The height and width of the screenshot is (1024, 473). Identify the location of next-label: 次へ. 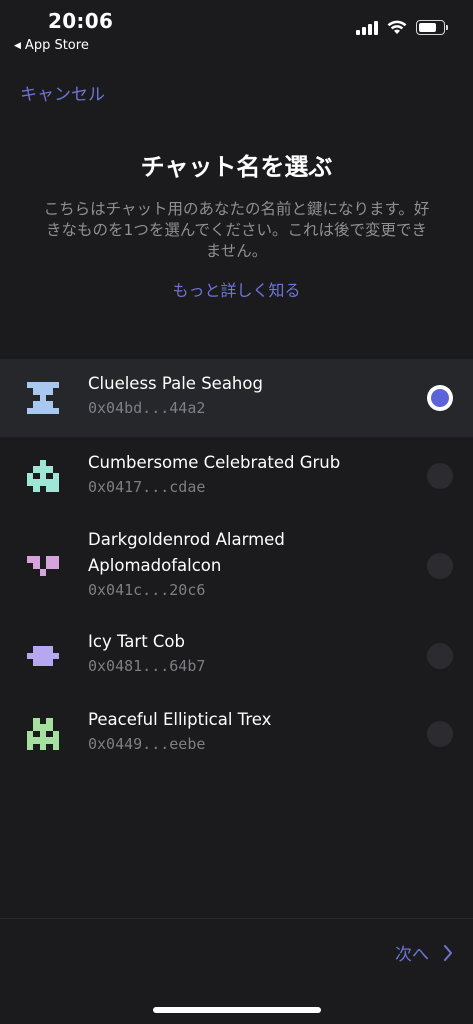
(412, 955).